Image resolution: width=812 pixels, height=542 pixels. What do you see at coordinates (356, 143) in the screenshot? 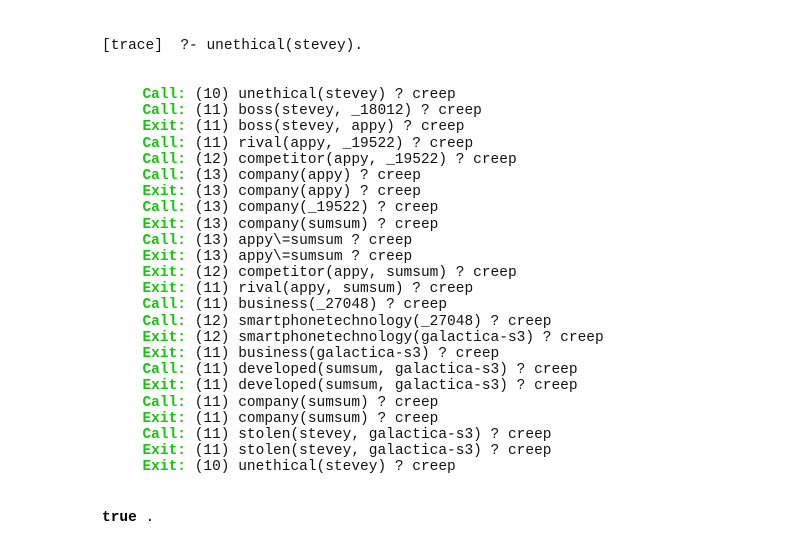
I see `trace-goal: rival(appy, _19522) ? creep` at bounding box center [356, 143].